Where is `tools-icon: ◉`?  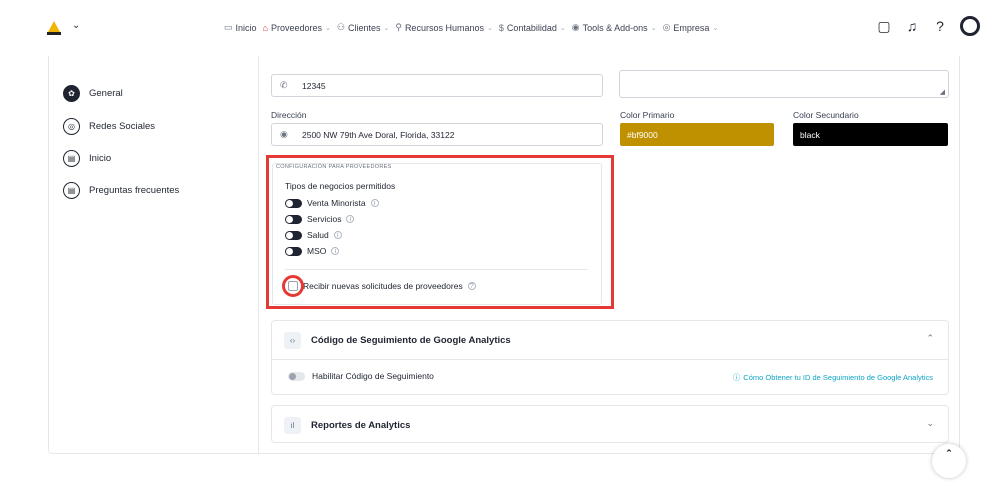
tools-icon: ◉ is located at coordinates (575, 27).